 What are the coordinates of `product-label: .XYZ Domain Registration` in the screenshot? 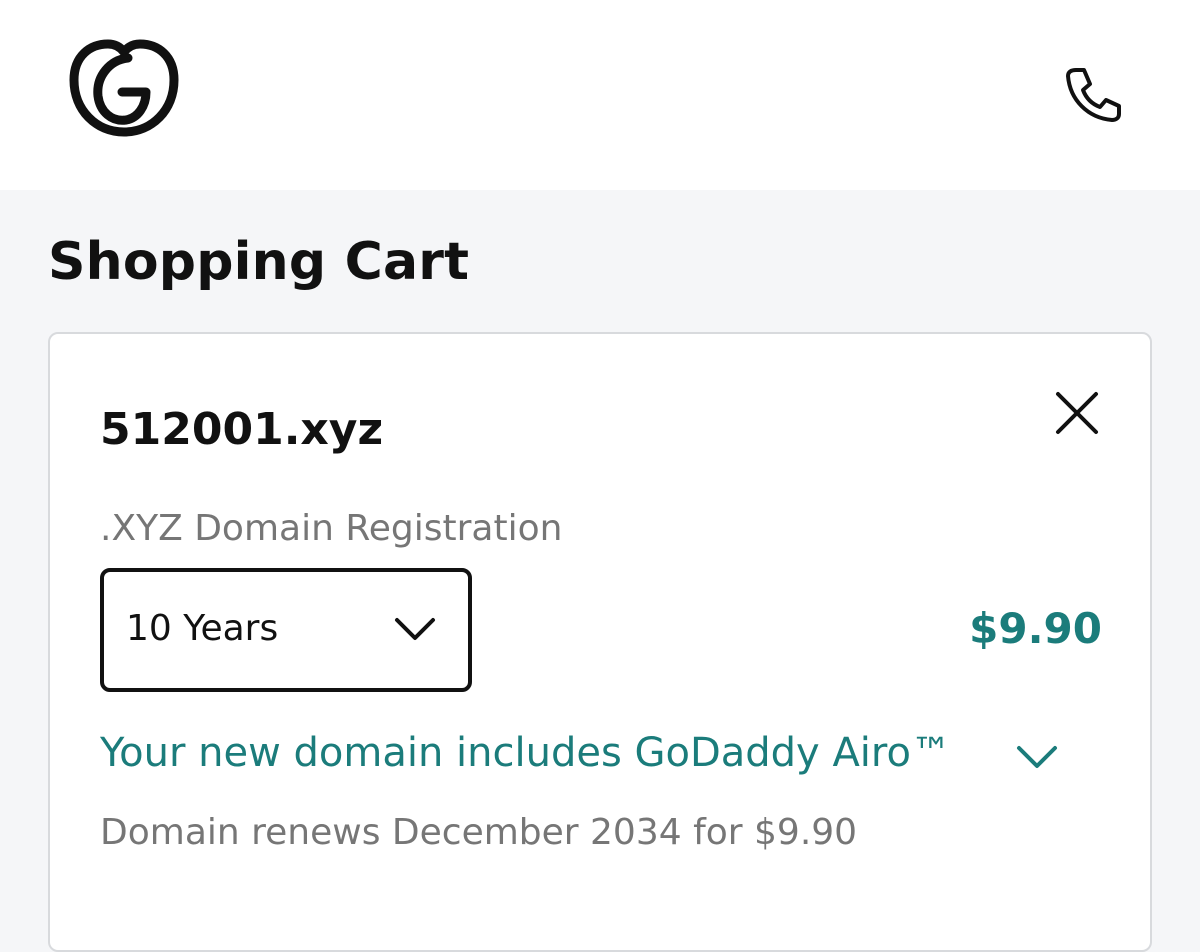 It's located at (331, 528).